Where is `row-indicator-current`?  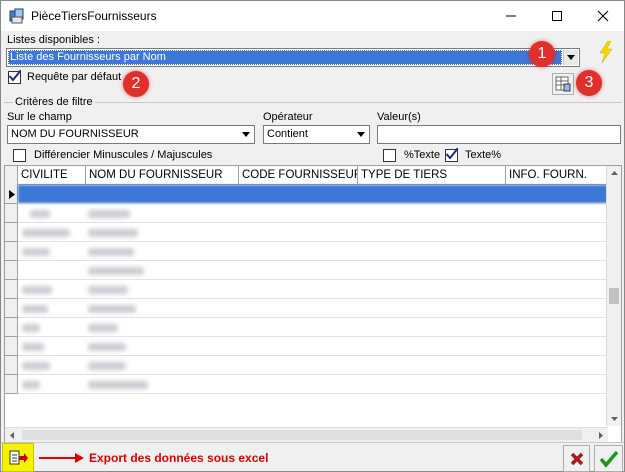
row-indicator-current is located at coordinates (11, 194).